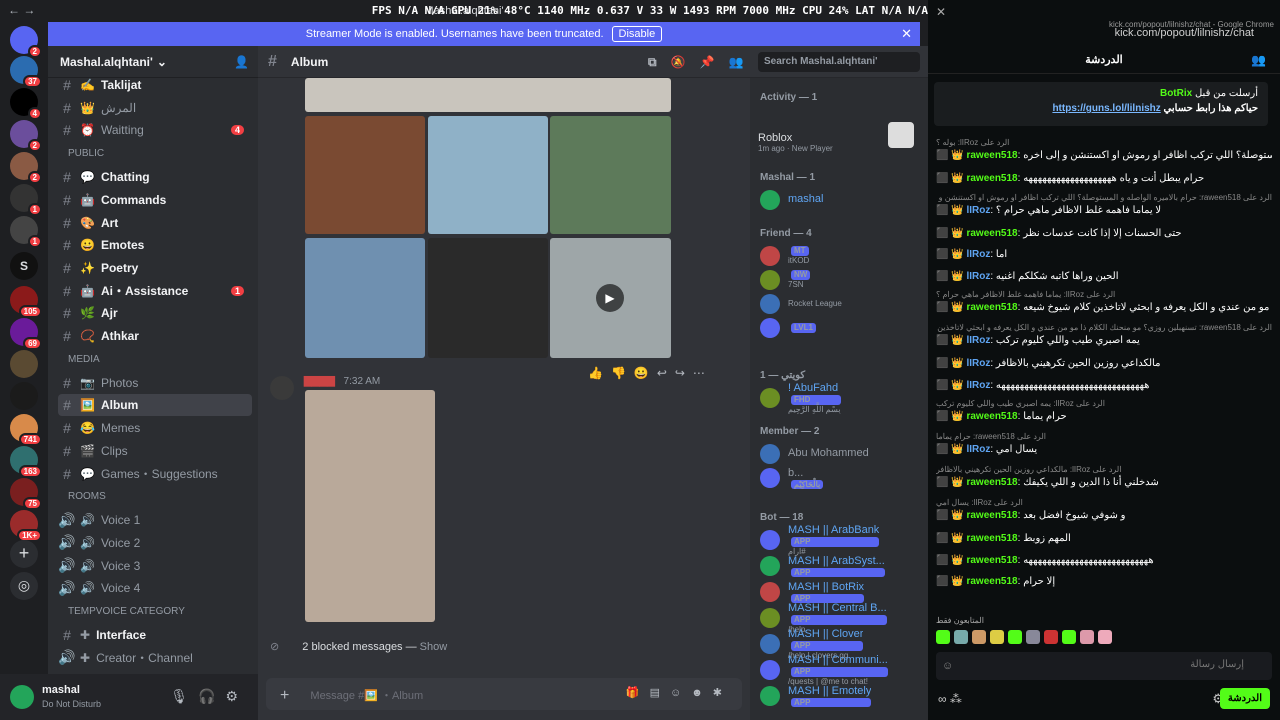  What do you see at coordinates (241, 62) in the screenshot?
I see `add-user-icon: 👤` at bounding box center [241, 62].